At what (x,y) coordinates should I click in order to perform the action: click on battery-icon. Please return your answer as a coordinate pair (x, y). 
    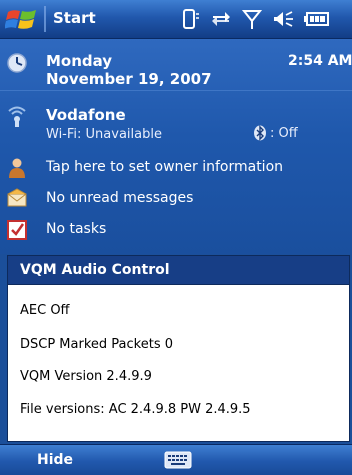
    Looking at the image, I should click on (317, 19).